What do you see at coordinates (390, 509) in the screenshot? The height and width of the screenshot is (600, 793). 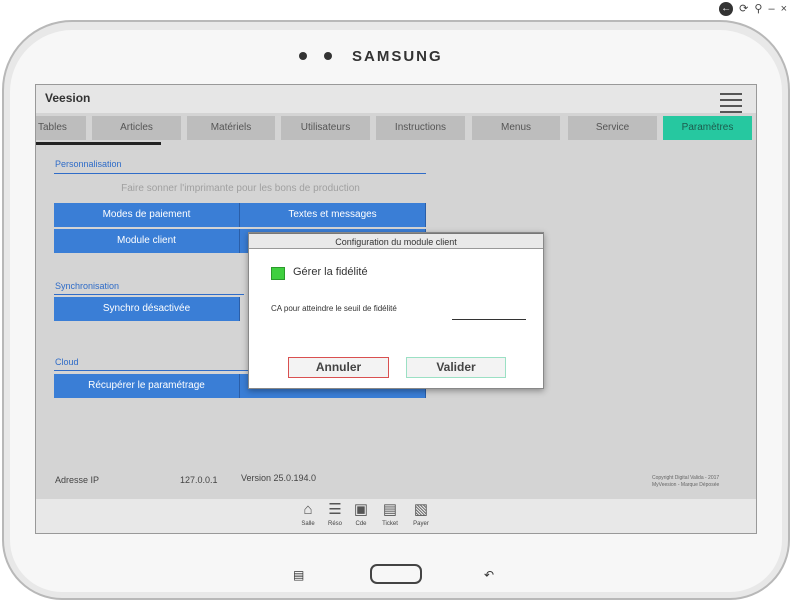 I see `ticket-icon: ▤` at bounding box center [390, 509].